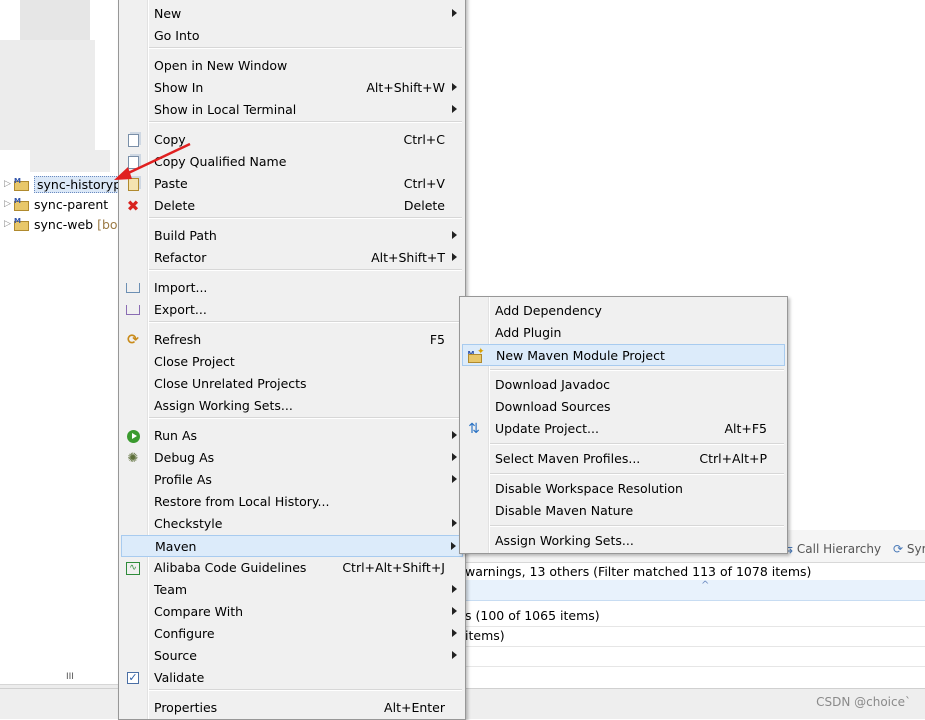 Image resolution: width=925 pixels, height=720 pixels. Describe the element at coordinates (178, 339) in the screenshot. I see `menu-item-label: Refresh` at that location.